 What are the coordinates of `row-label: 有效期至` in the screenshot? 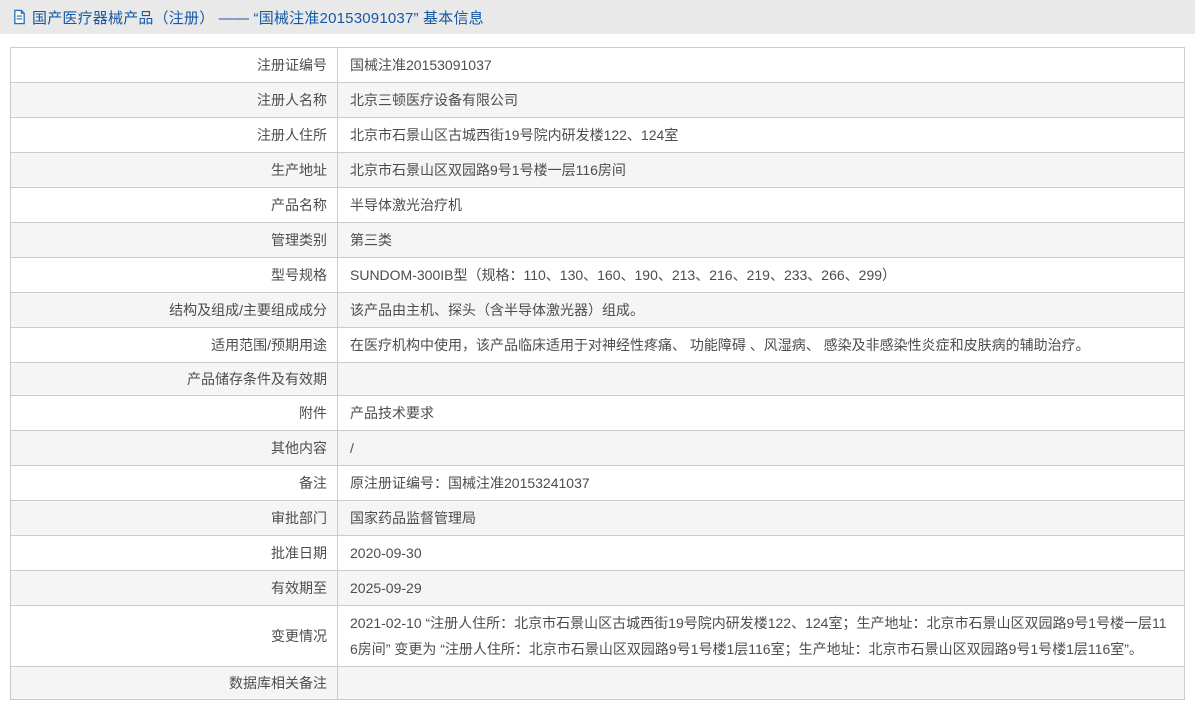 It's located at (174, 588).